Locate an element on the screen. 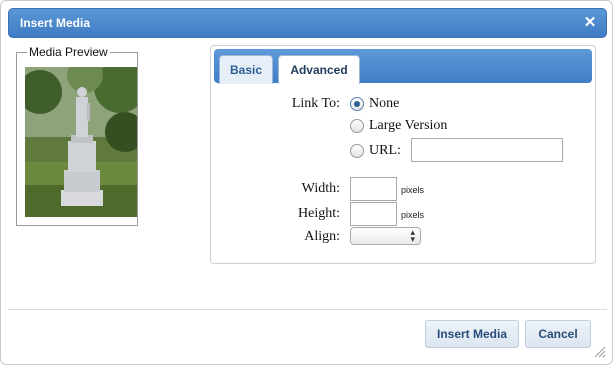 The width and height of the screenshot is (613, 365). link-large-version-label: Large Version is located at coordinates (408, 126).